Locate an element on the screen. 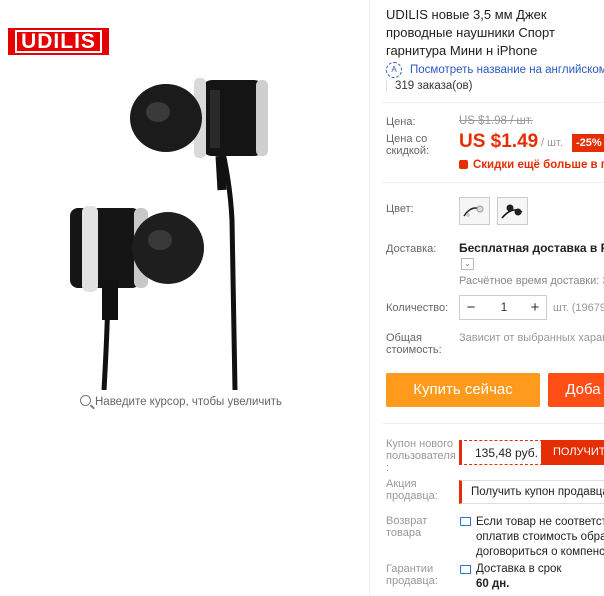  guarantee-line: Доставка в срок is located at coordinates (519, 569).